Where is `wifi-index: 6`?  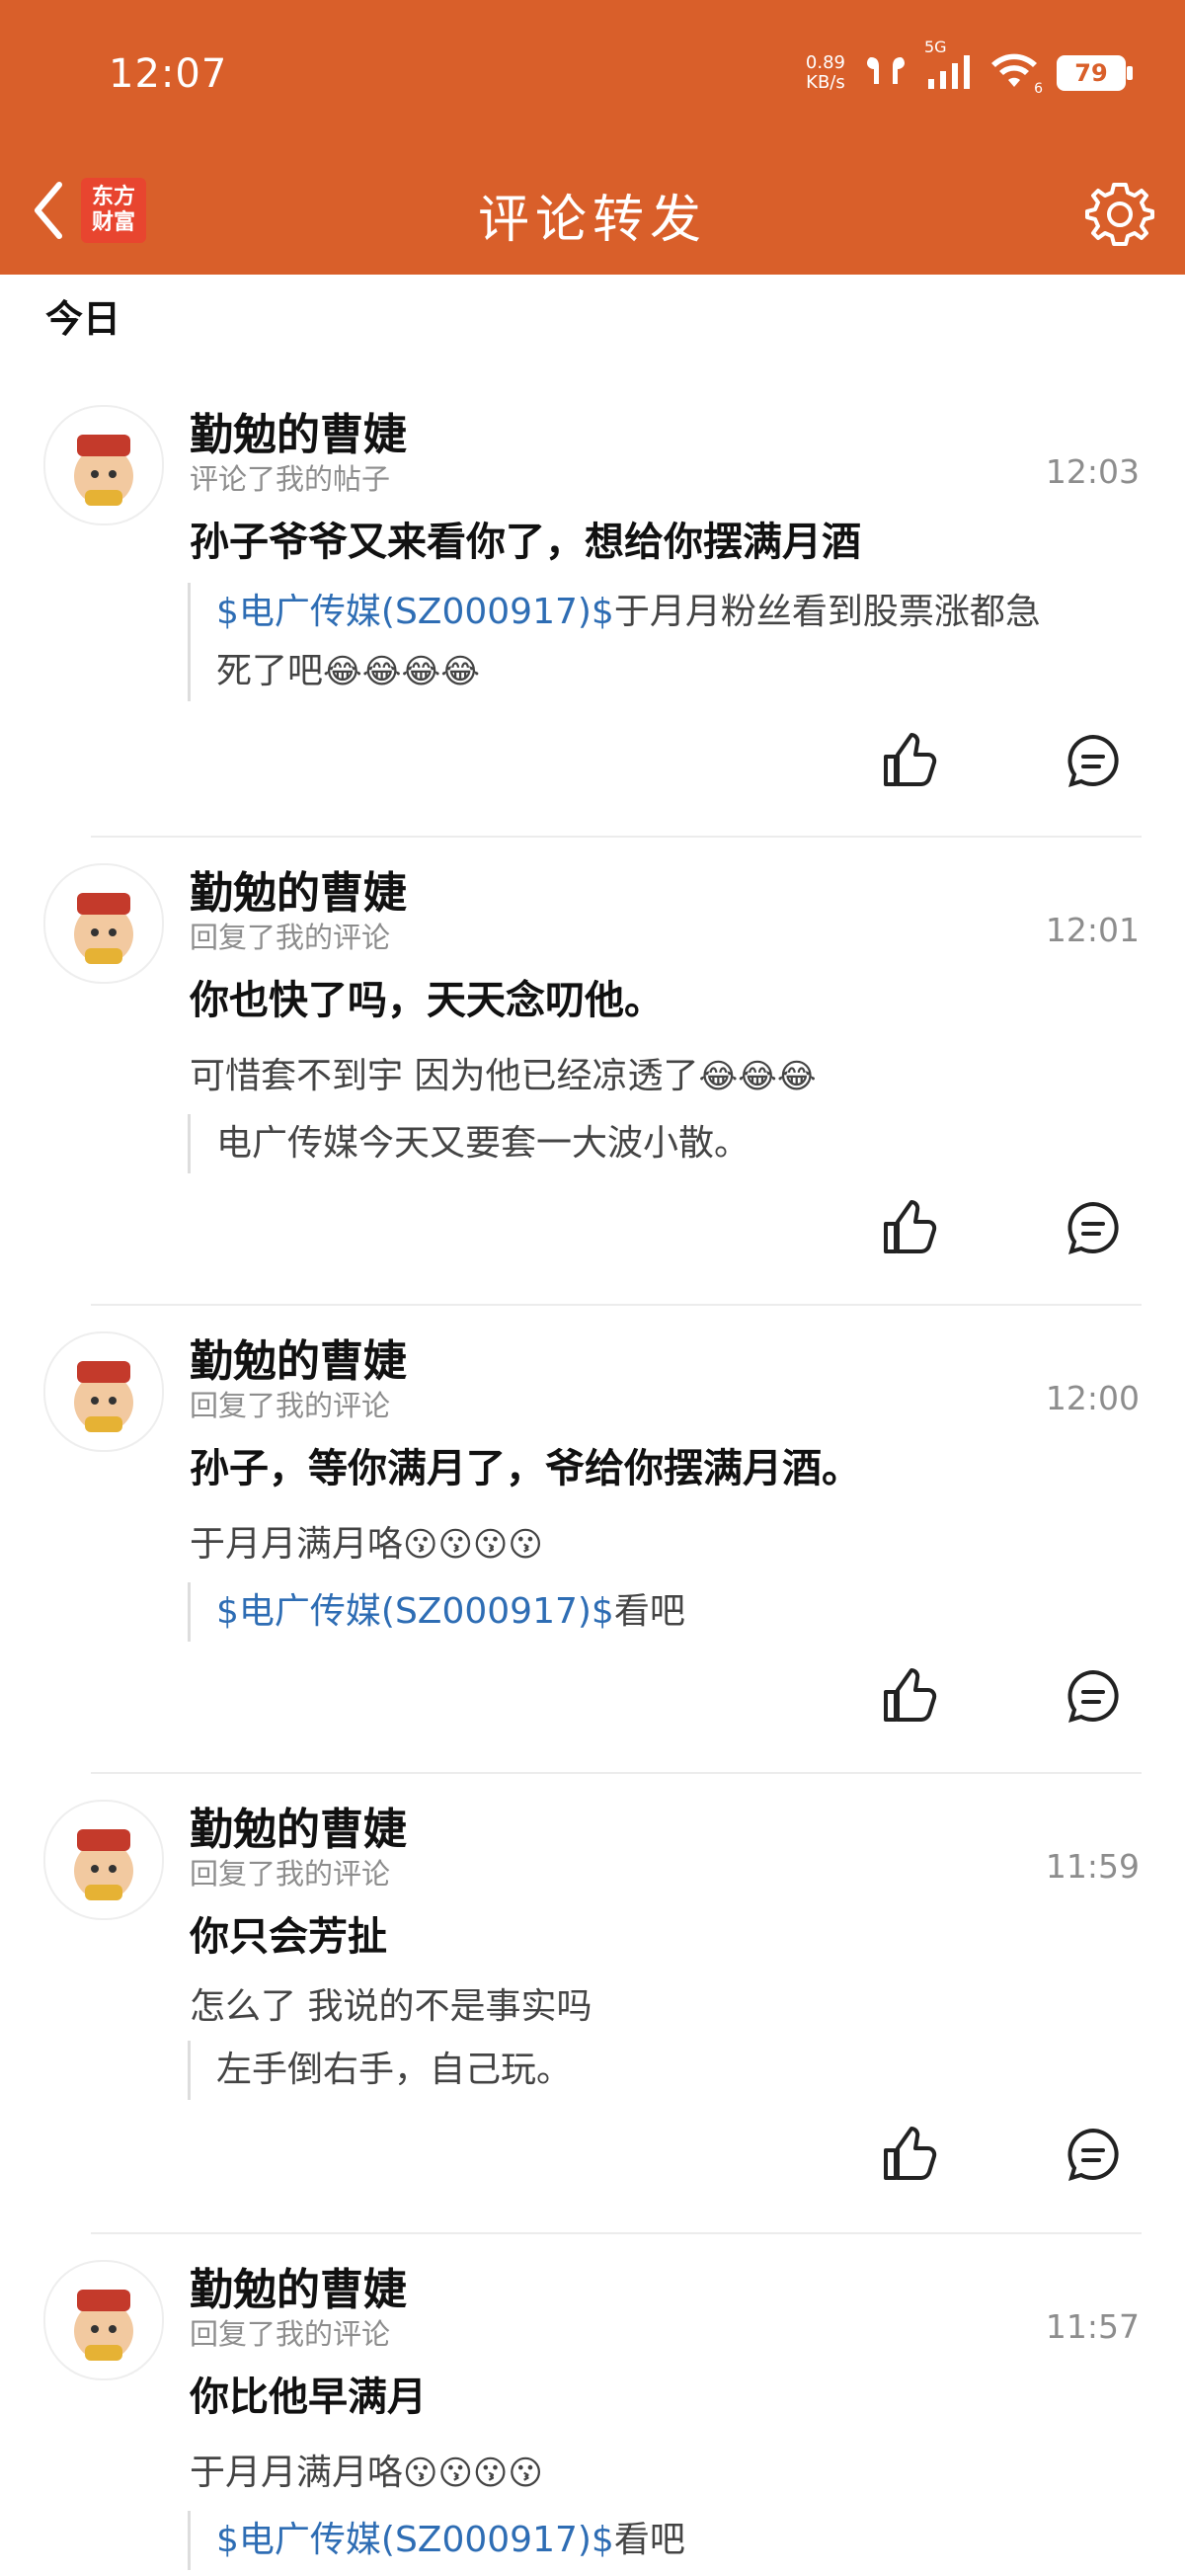 wifi-index: 6 is located at coordinates (1038, 89).